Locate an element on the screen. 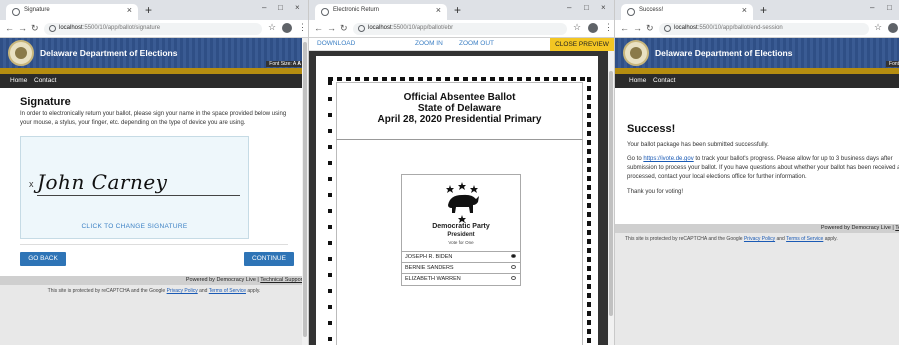 The width and height of the screenshot is (899, 345). url-field: localhost:5500/10/app/ballot/ebr is located at coordinates (460, 29).